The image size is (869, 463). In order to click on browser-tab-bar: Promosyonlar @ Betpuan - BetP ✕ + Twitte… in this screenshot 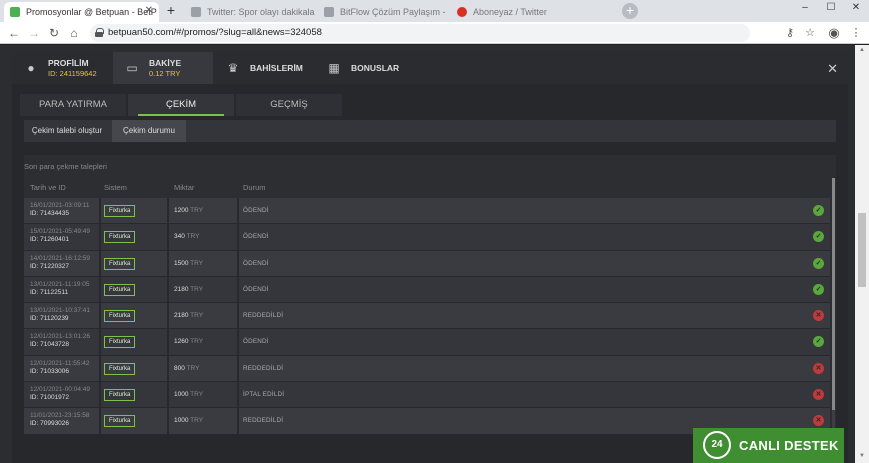, I will do `click(434, 11)`.